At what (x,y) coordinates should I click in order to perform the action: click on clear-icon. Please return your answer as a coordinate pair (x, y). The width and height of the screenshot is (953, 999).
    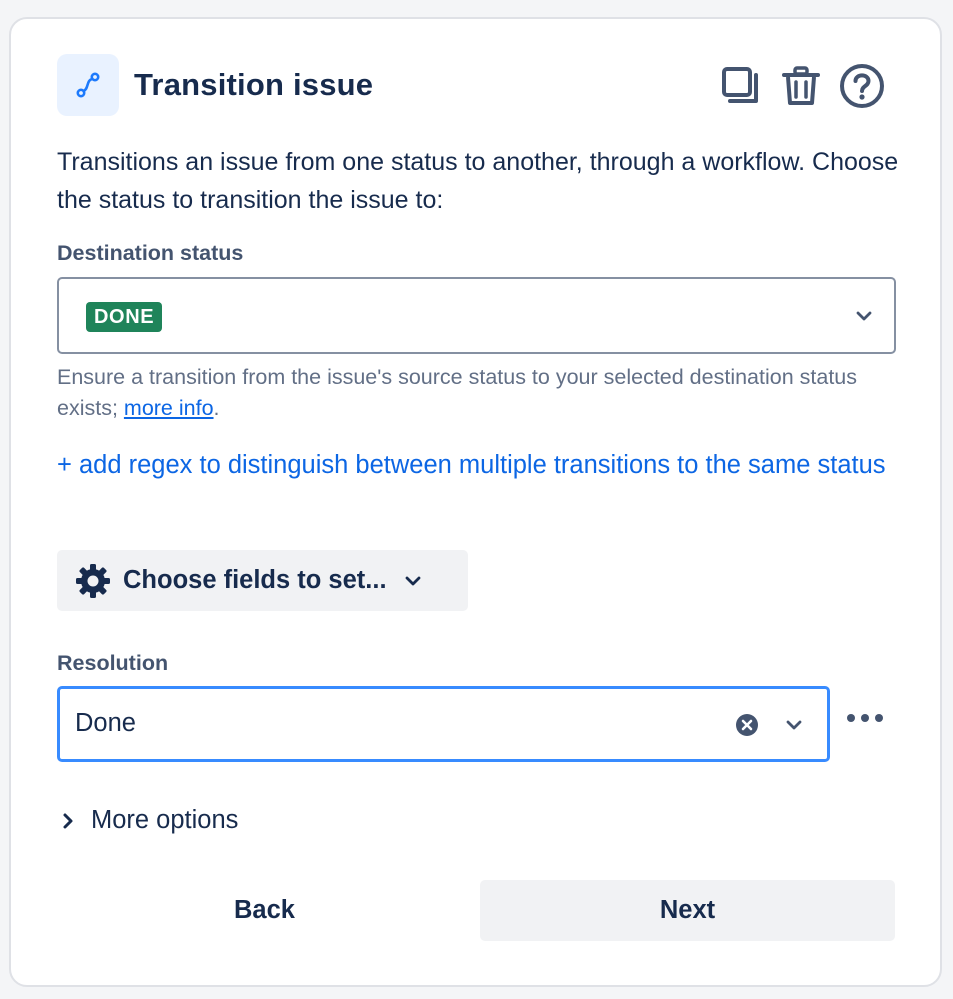
    Looking at the image, I should click on (747, 725).